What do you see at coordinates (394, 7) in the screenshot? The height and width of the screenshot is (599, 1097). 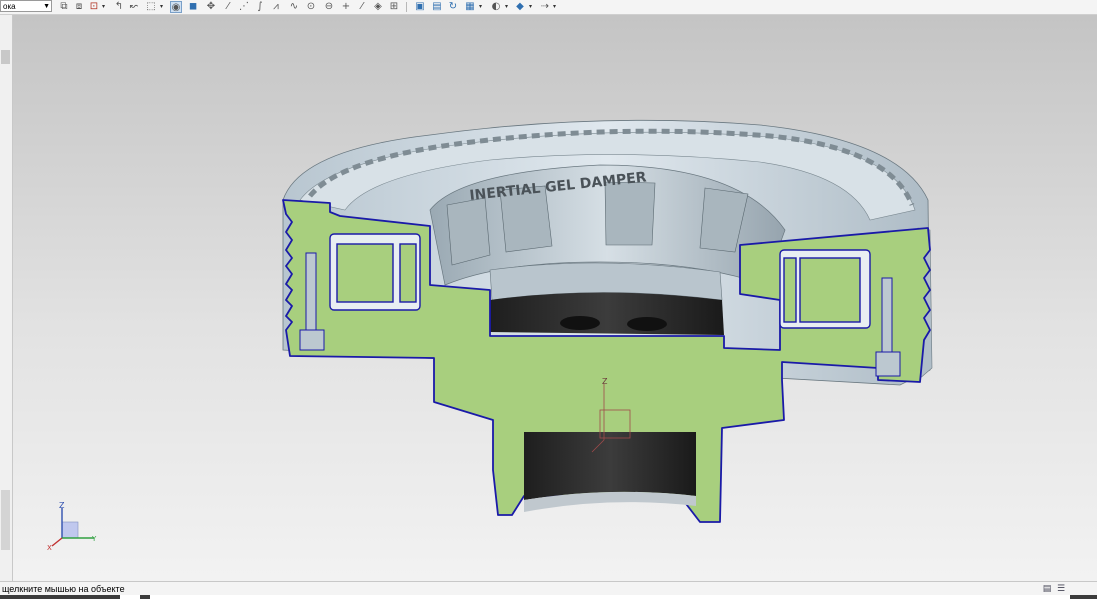 I see `layer-icon: ⊞` at bounding box center [394, 7].